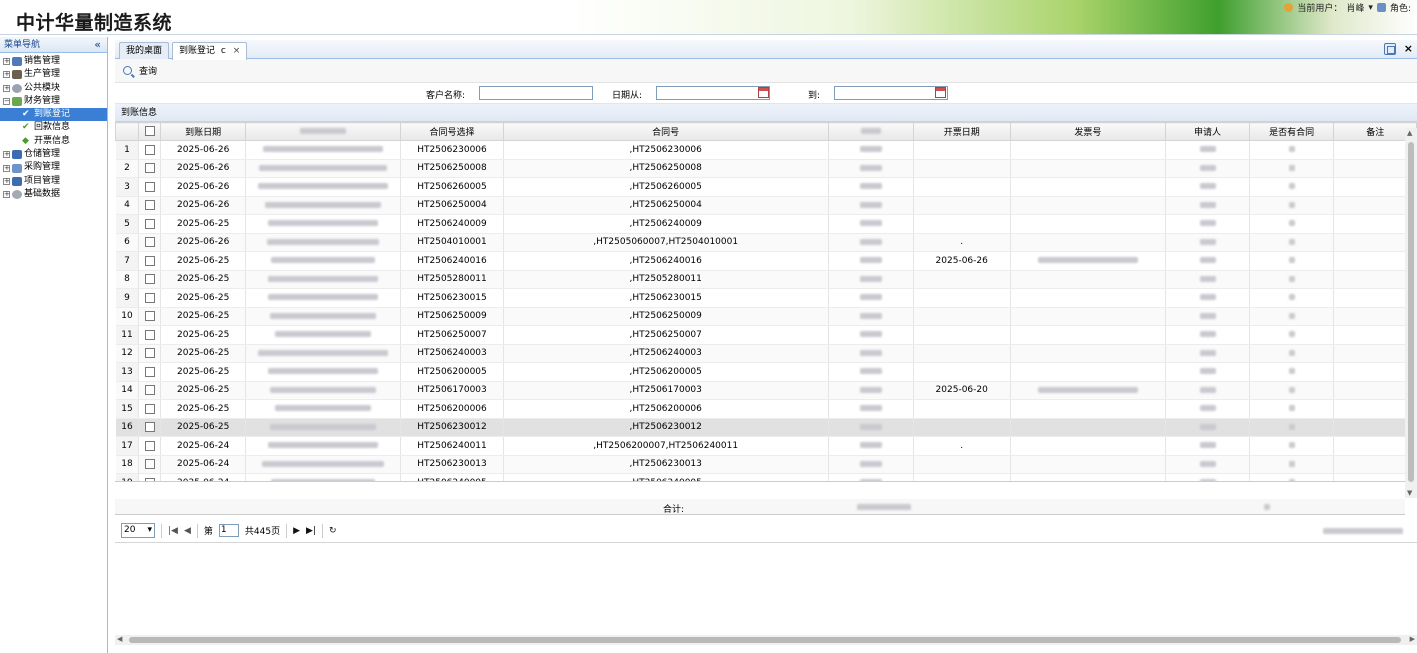 This screenshot has width=1417, height=653. Describe the element at coordinates (940, 92) in the screenshot. I see `calendar-icon` at that location.